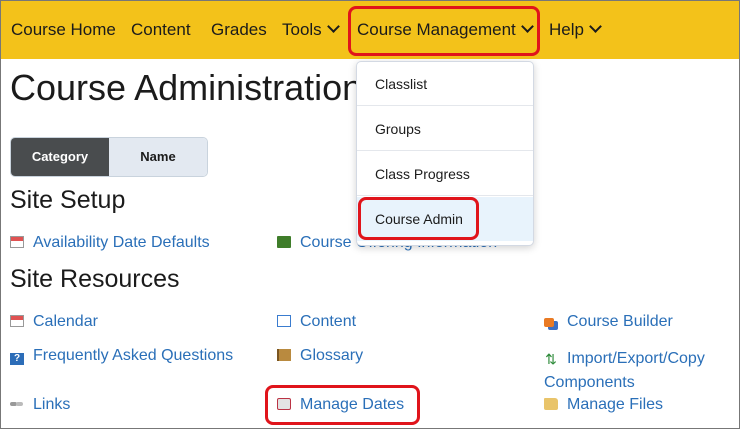 The height and width of the screenshot is (429, 740). Describe the element at coordinates (302, 29) in the screenshot. I see `nav-tools-label: Tools` at that location.